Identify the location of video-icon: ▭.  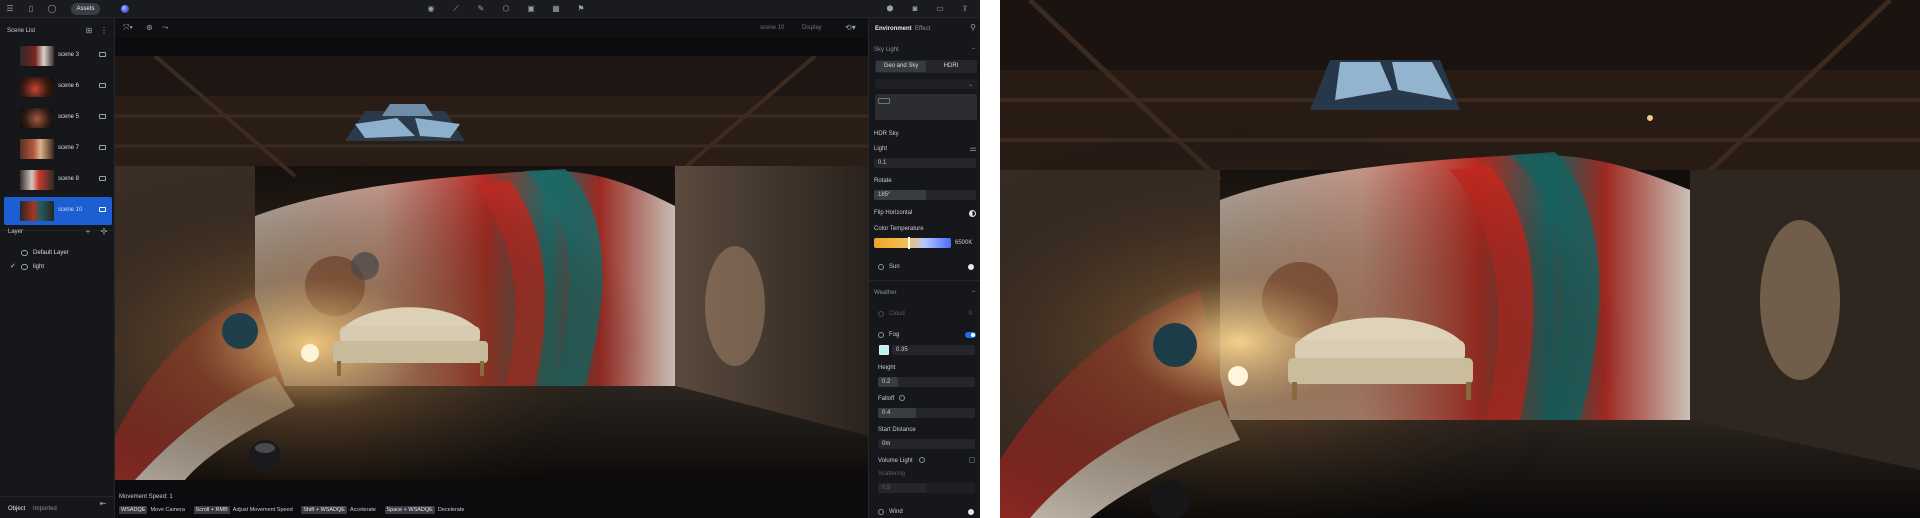
(940, 9).